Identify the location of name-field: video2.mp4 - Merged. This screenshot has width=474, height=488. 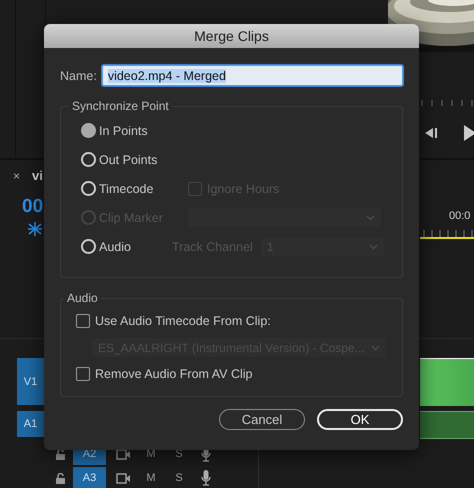
(252, 75).